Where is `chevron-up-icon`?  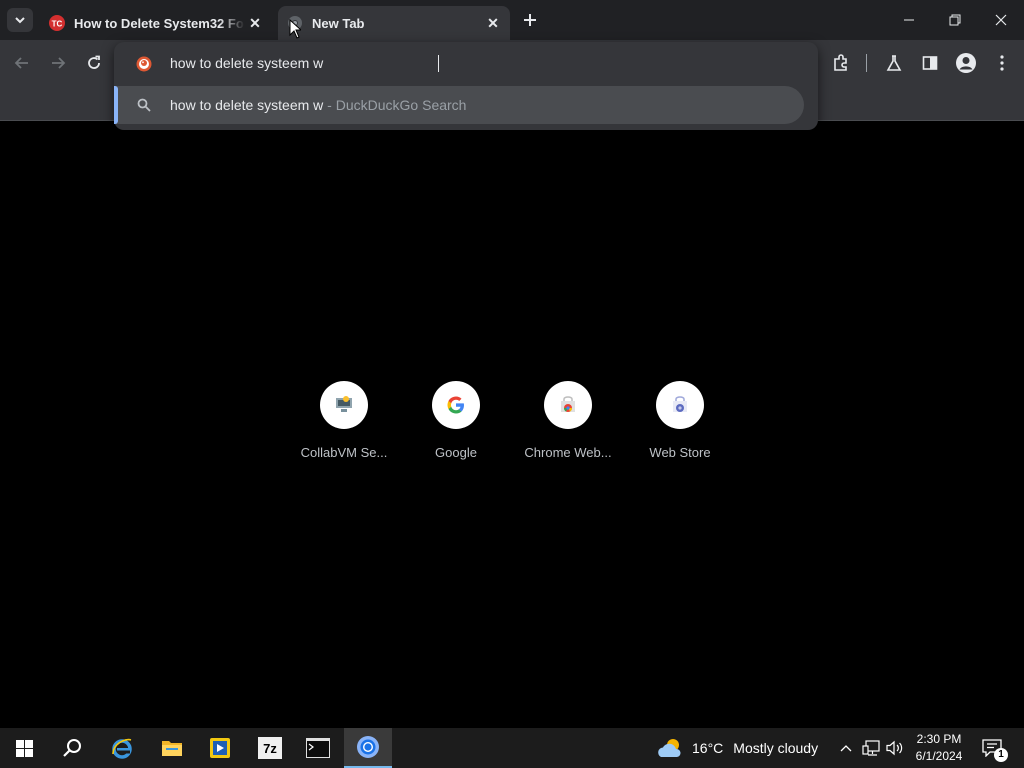 chevron-up-icon is located at coordinates (846, 748).